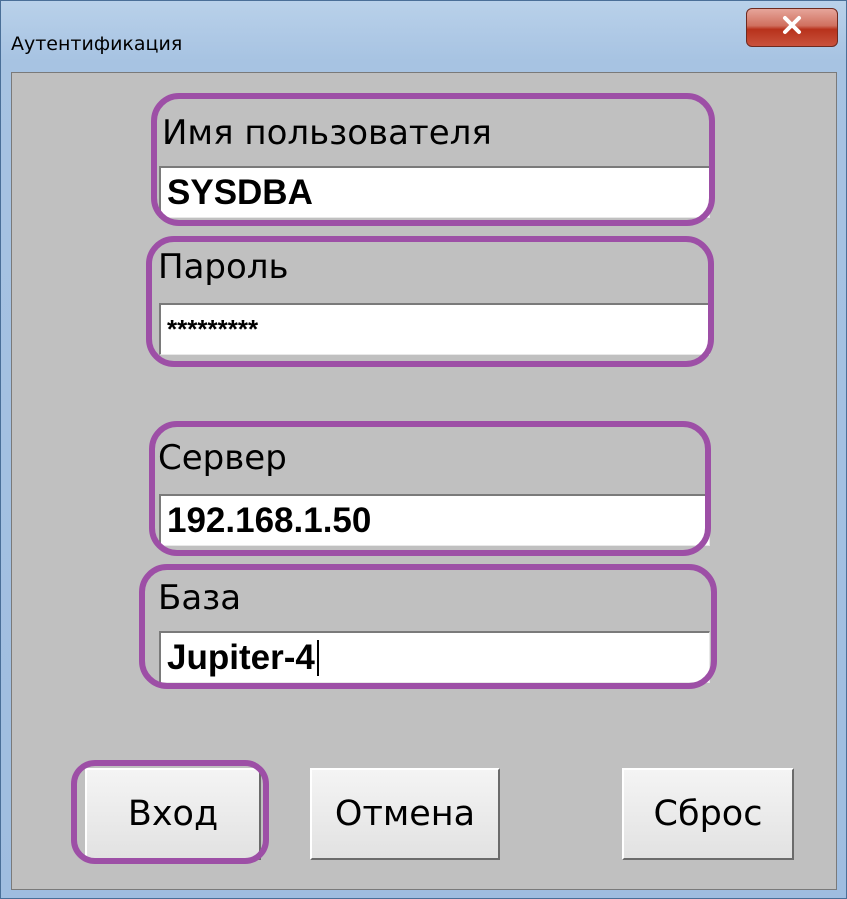 This screenshot has width=847, height=899. Describe the element at coordinates (434, 329) in the screenshot. I see `password-input: *********` at that location.